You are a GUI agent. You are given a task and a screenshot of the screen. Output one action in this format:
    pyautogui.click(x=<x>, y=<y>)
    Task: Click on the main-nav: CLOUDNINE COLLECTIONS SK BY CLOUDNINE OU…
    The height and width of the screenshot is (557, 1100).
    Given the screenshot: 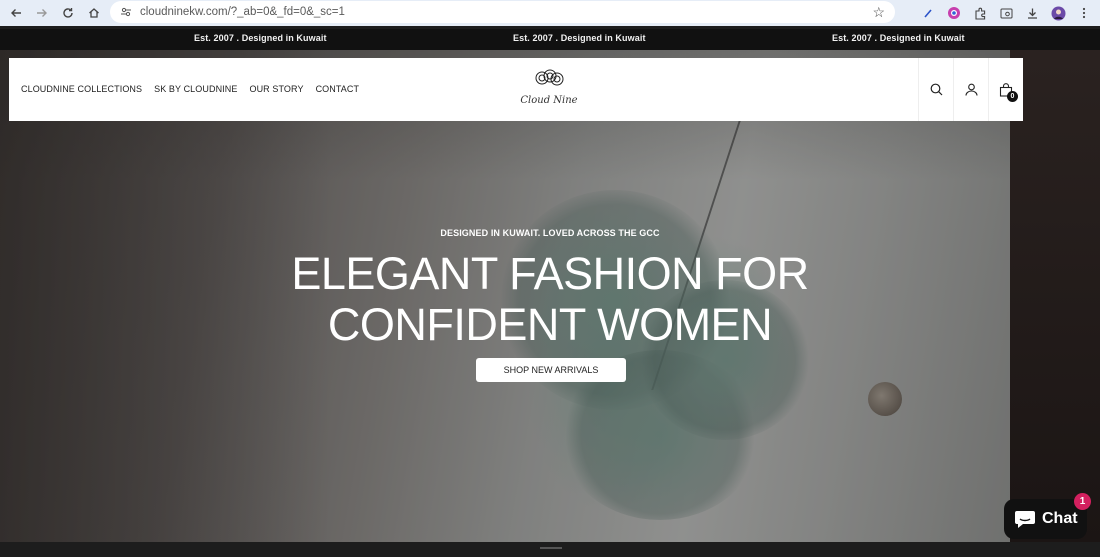 What is the action you would take?
    pyautogui.click(x=196, y=89)
    